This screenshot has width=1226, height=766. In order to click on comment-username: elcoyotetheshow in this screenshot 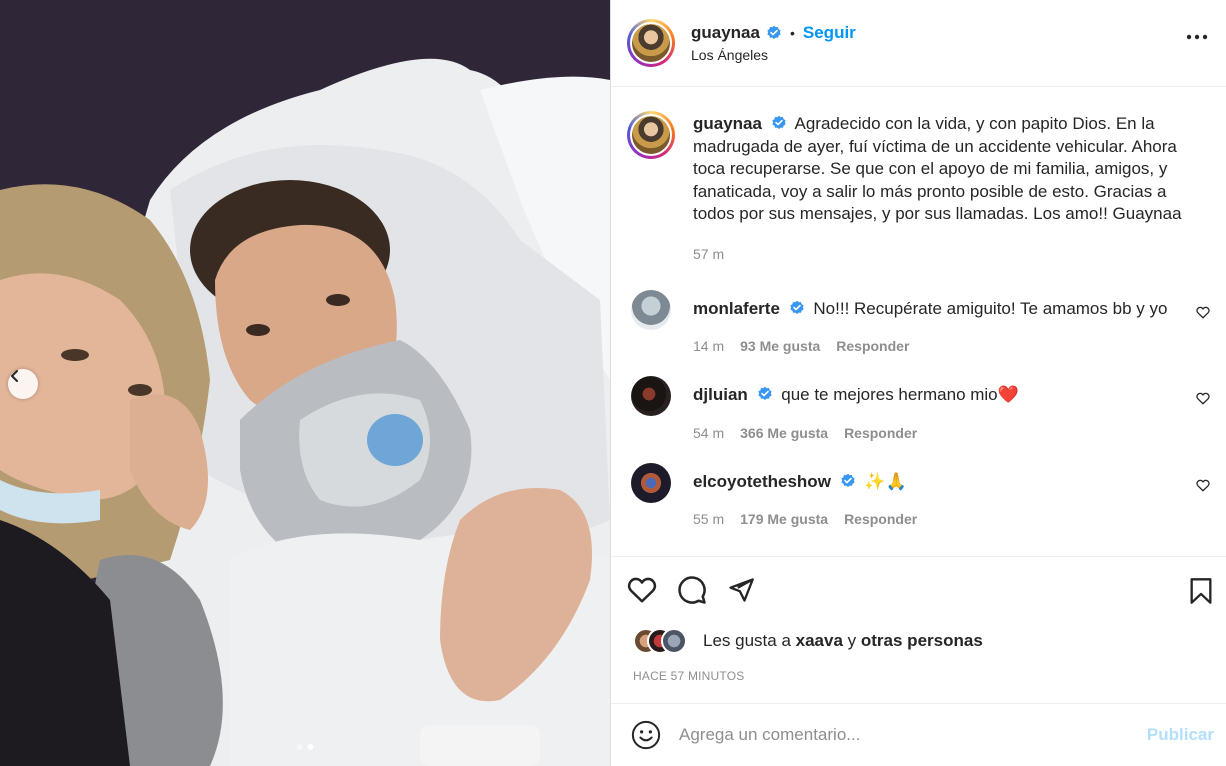, I will do `click(762, 481)`.